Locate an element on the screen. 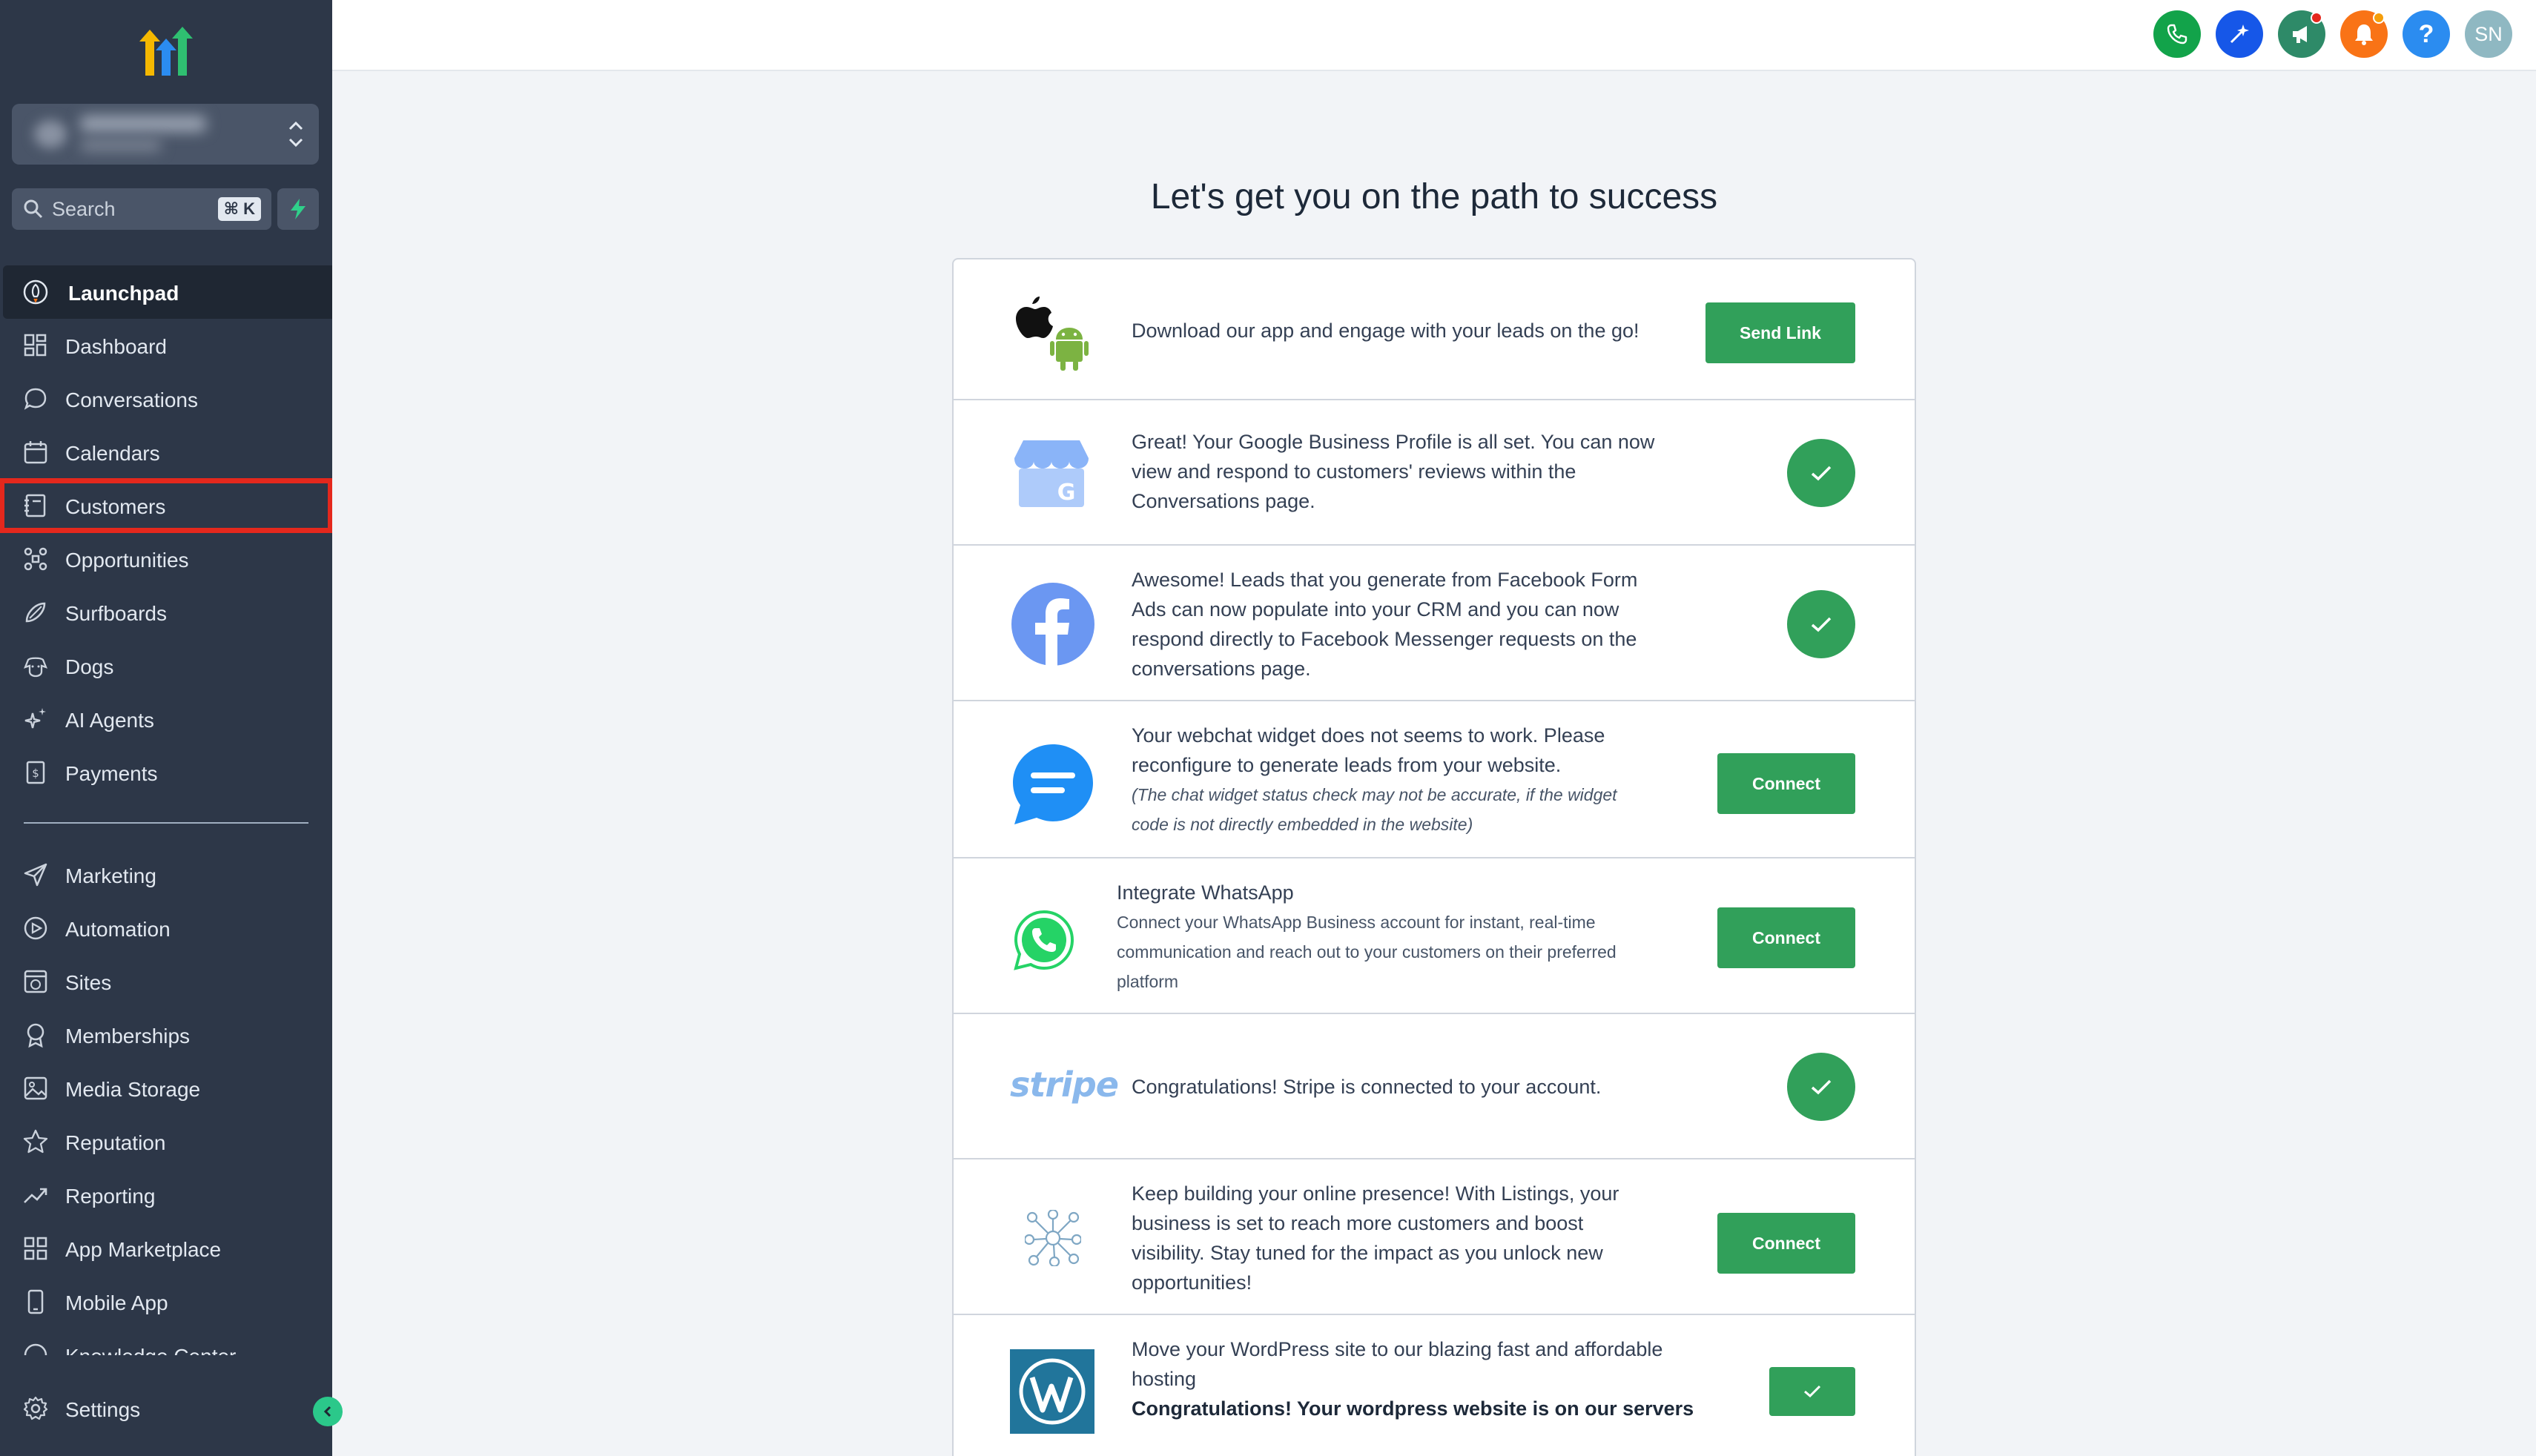 The image size is (2536, 1456). sidebar-item-automation: Automation is located at coordinates (166, 928).